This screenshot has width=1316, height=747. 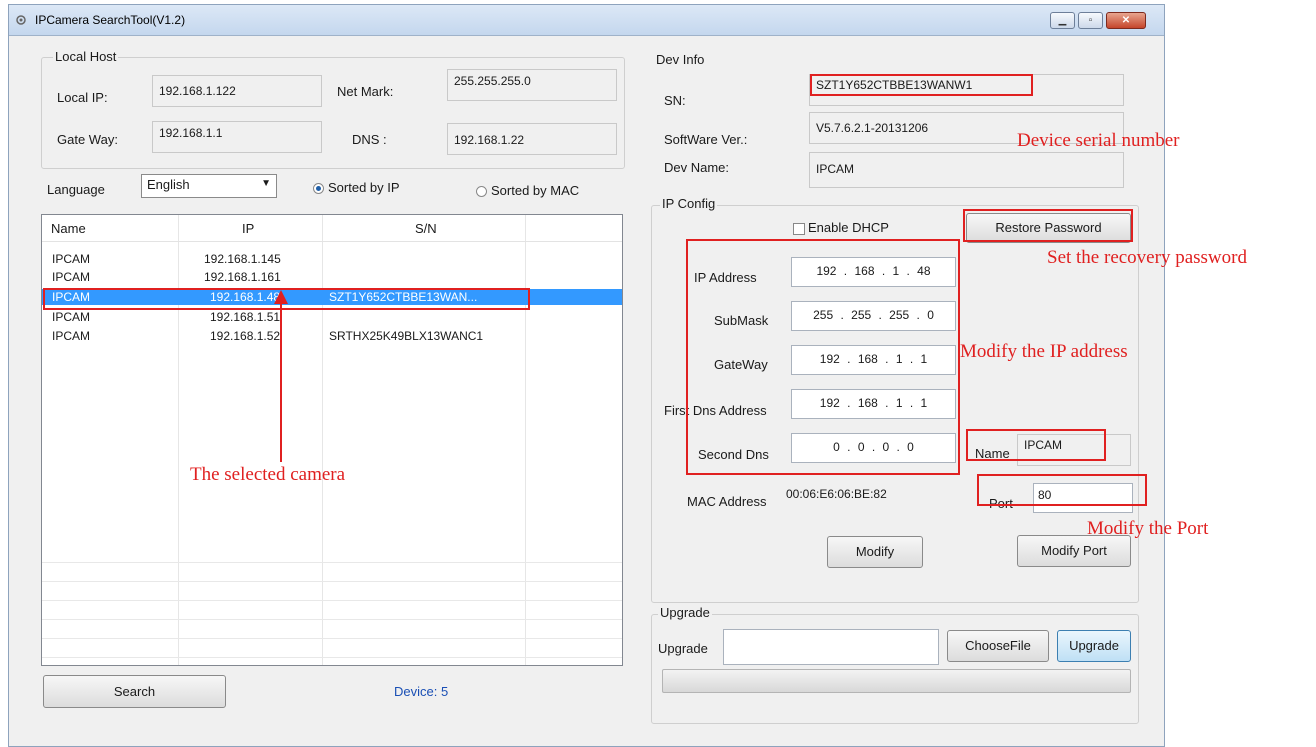 What do you see at coordinates (998, 646) in the screenshot?
I see `choose-file-button: ChooseFile` at bounding box center [998, 646].